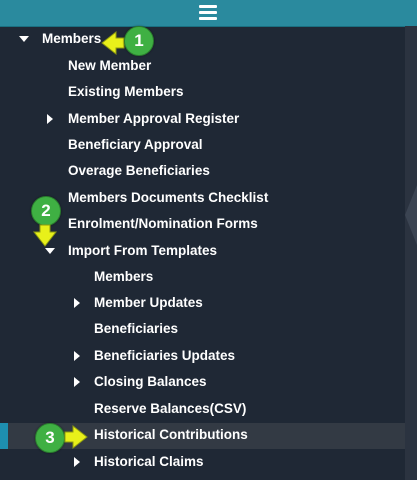 This screenshot has height=480, width=417. Describe the element at coordinates (76, 437) in the screenshot. I see `annotation-arrow-3-icon` at that location.